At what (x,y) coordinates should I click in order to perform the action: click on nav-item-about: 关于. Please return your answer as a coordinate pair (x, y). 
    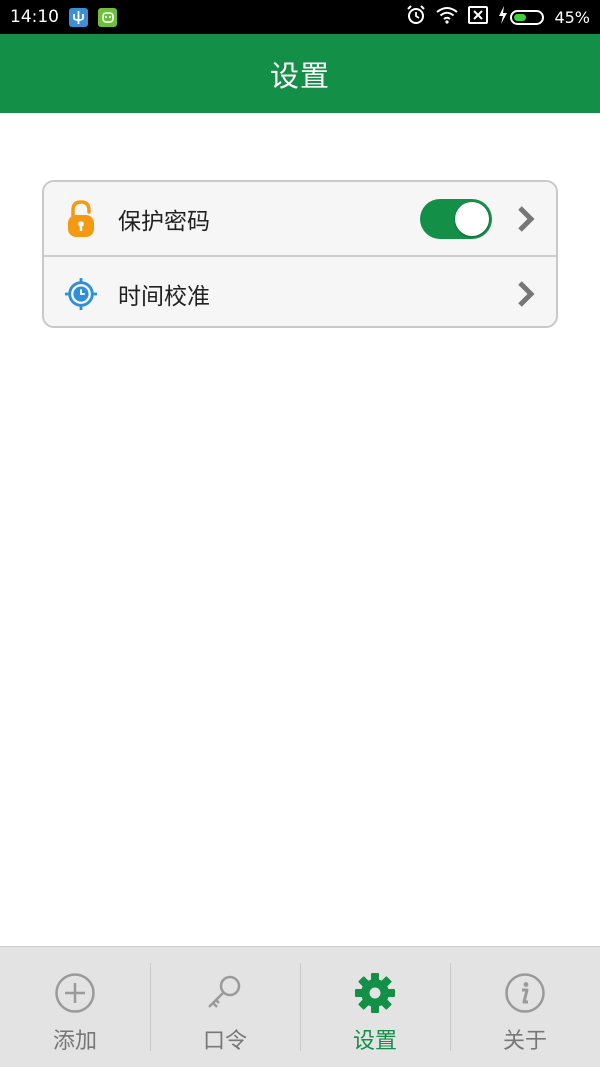
    Looking at the image, I should click on (525, 1007).